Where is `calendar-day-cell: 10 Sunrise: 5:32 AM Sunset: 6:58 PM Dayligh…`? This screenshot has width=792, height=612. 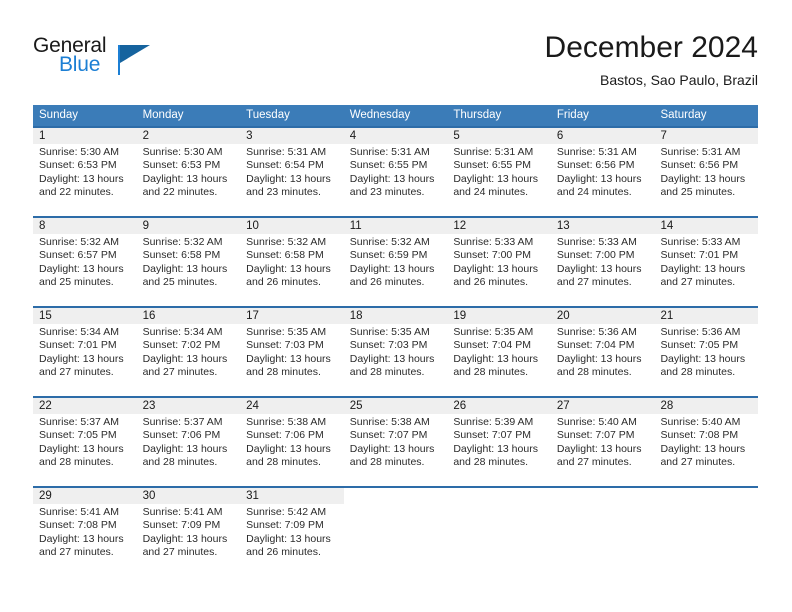
calendar-day-cell: 10 Sunrise: 5:32 AM Sunset: 6:58 PM Dayligh… is located at coordinates (292, 262).